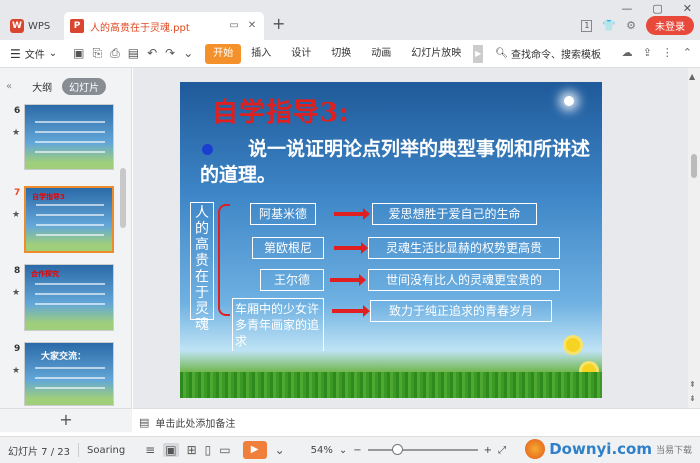 This screenshot has width=700, height=463. I want to click on tab-transitions: 切换, so click(341, 54).